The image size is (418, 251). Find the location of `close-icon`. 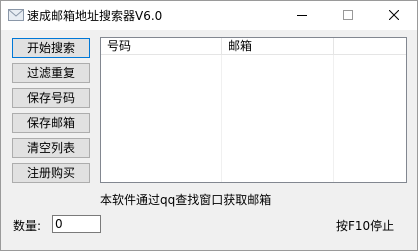

close-icon is located at coordinates (394, 15).